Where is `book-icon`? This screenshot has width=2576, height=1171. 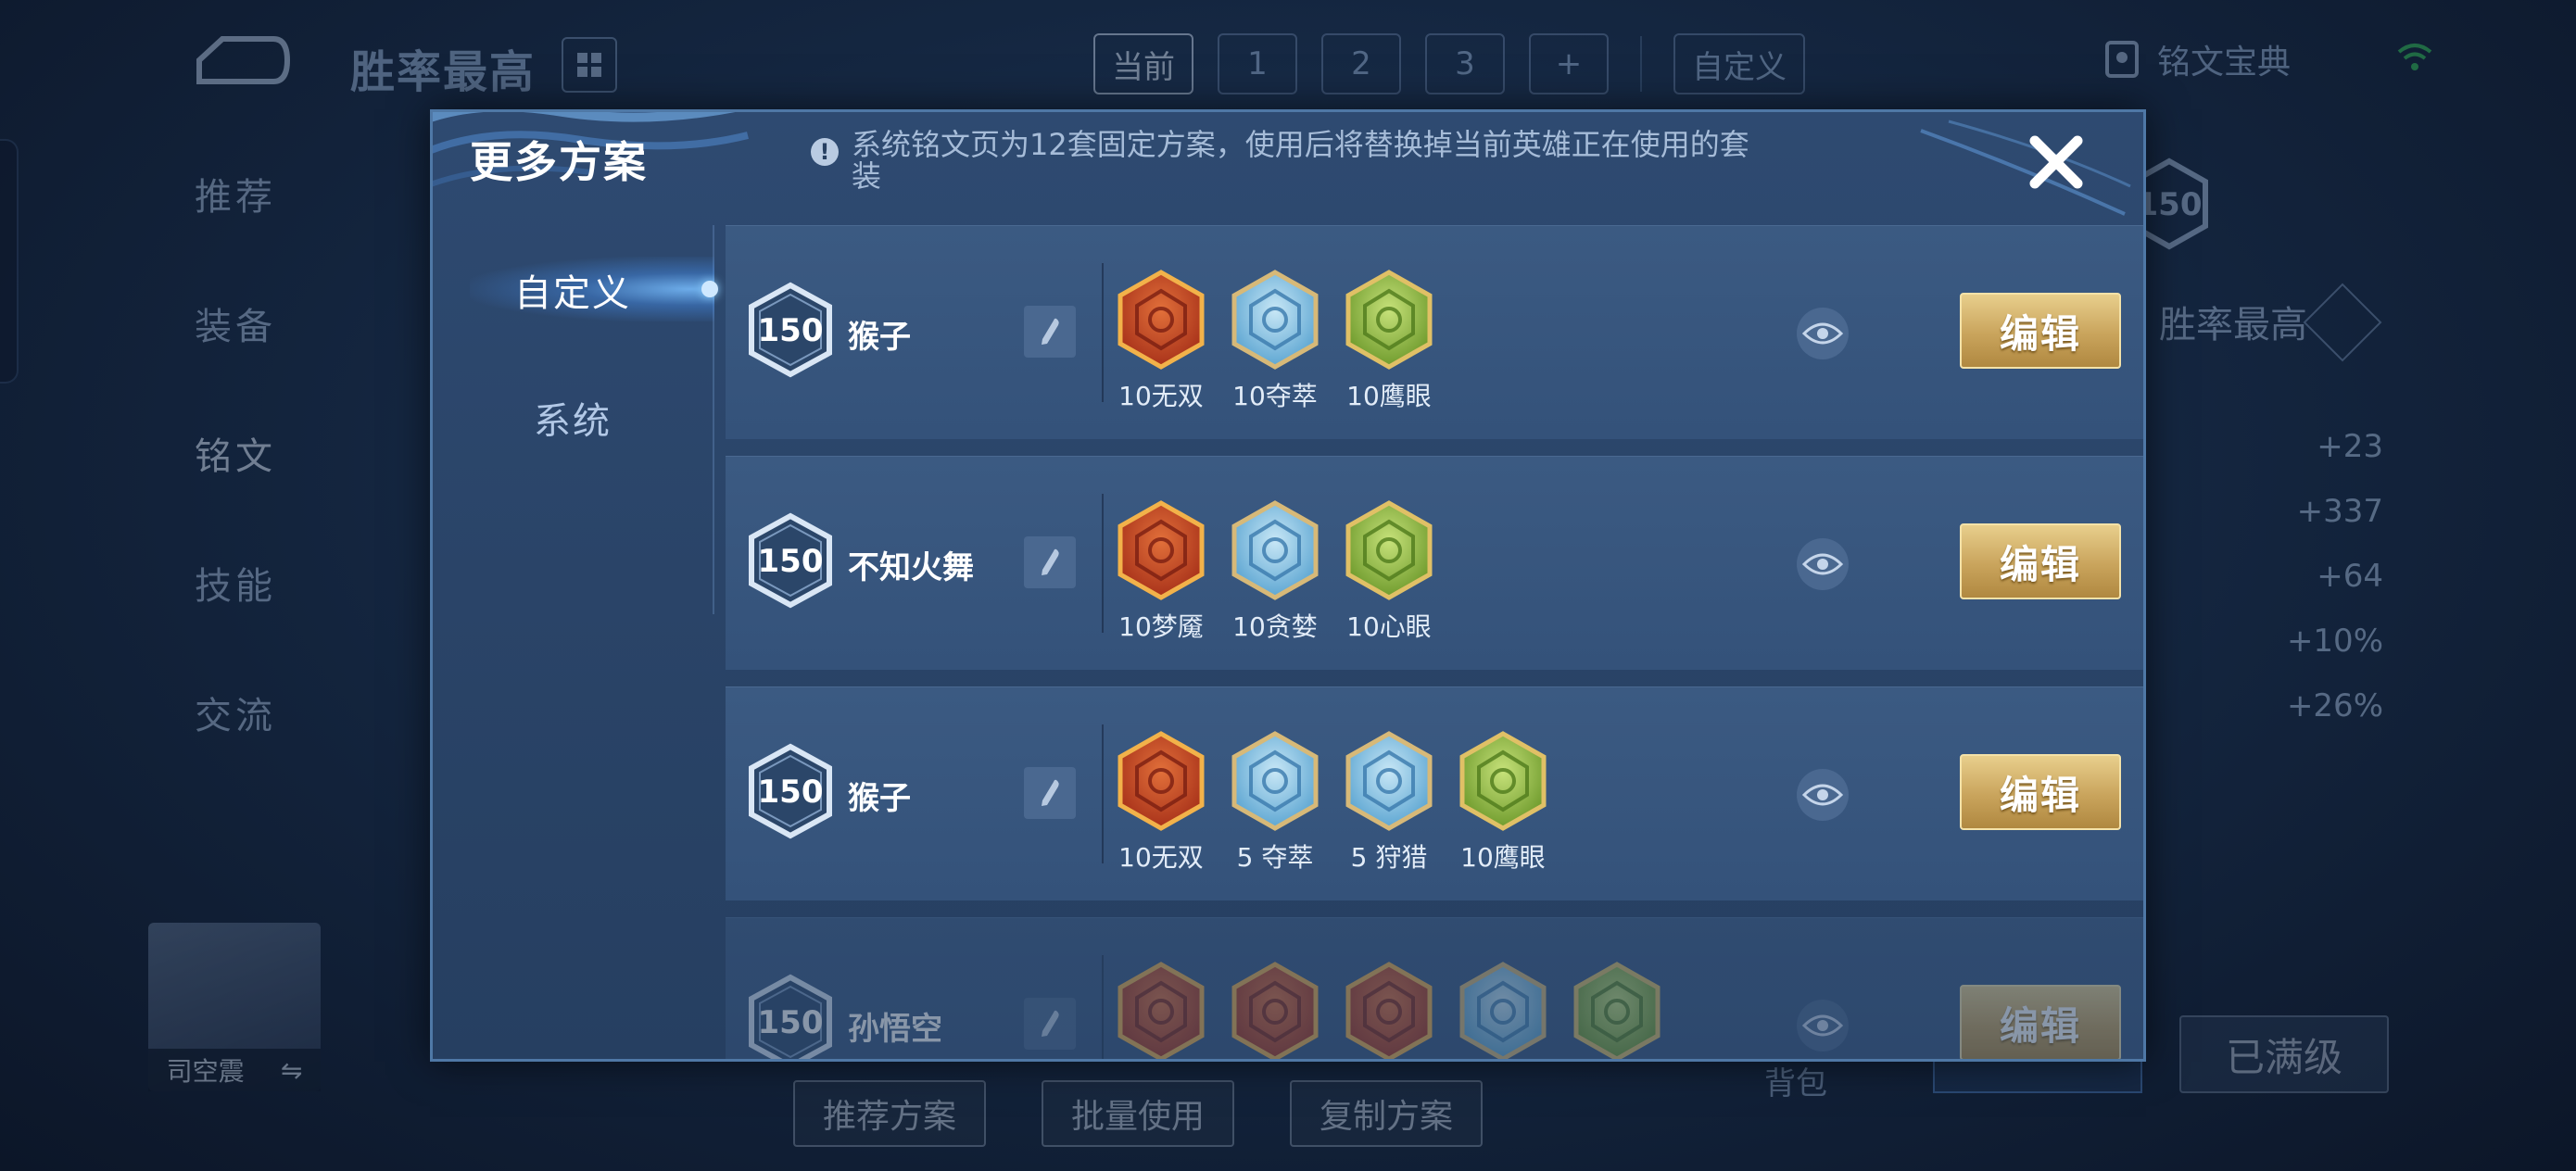
book-icon is located at coordinates (2122, 60).